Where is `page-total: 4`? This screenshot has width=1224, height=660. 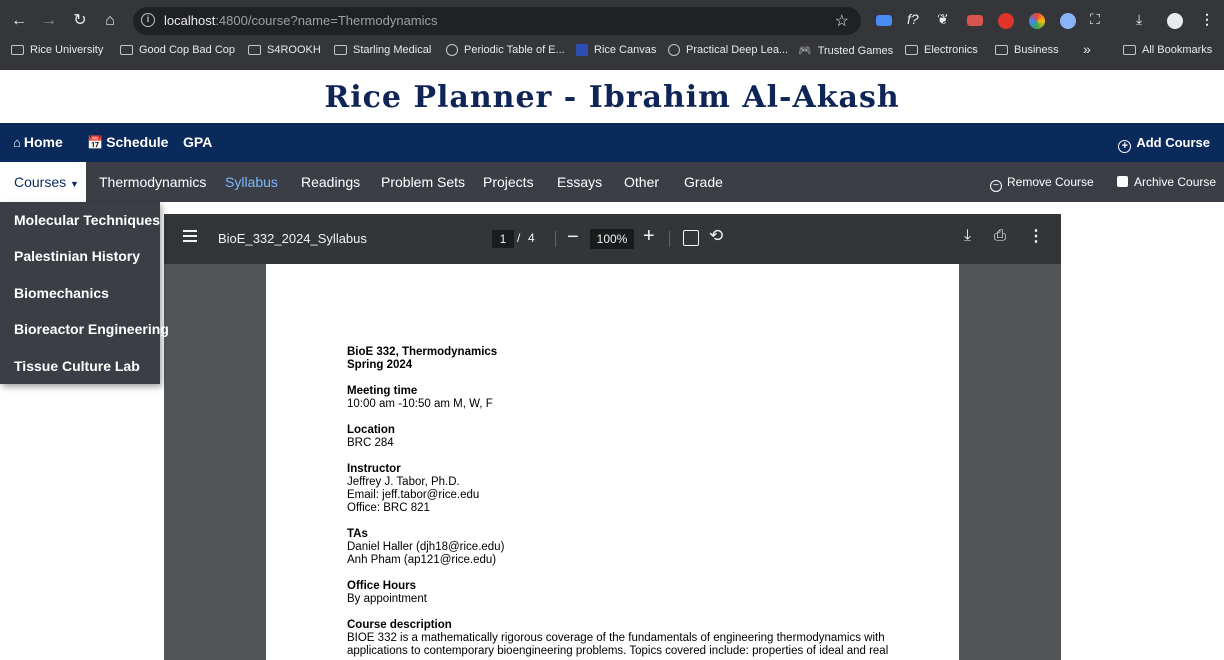 page-total: 4 is located at coordinates (531, 238).